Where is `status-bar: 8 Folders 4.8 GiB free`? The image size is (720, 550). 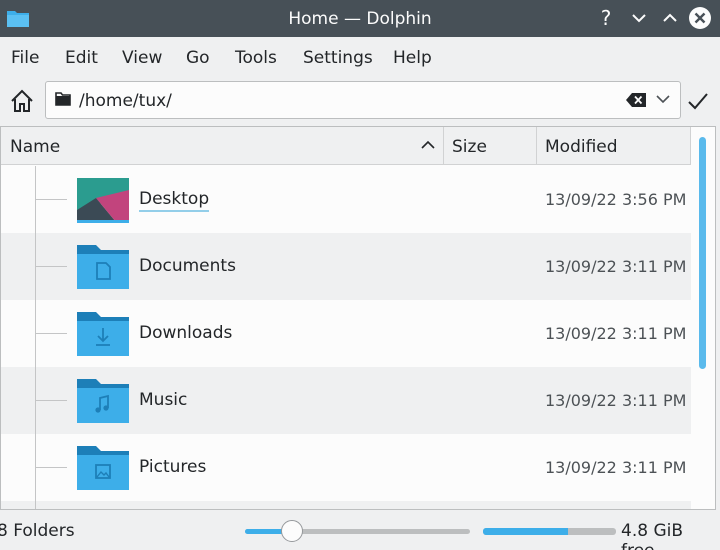 status-bar: 8 Folders 4.8 GiB free is located at coordinates (360, 531).